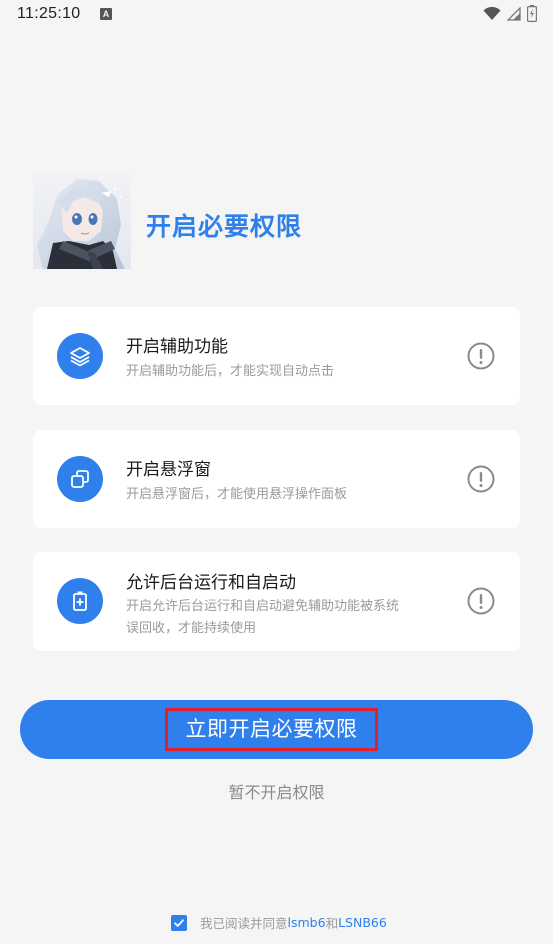 The image size is (553, 944). I want to click on status-icons, so click(510, 13).